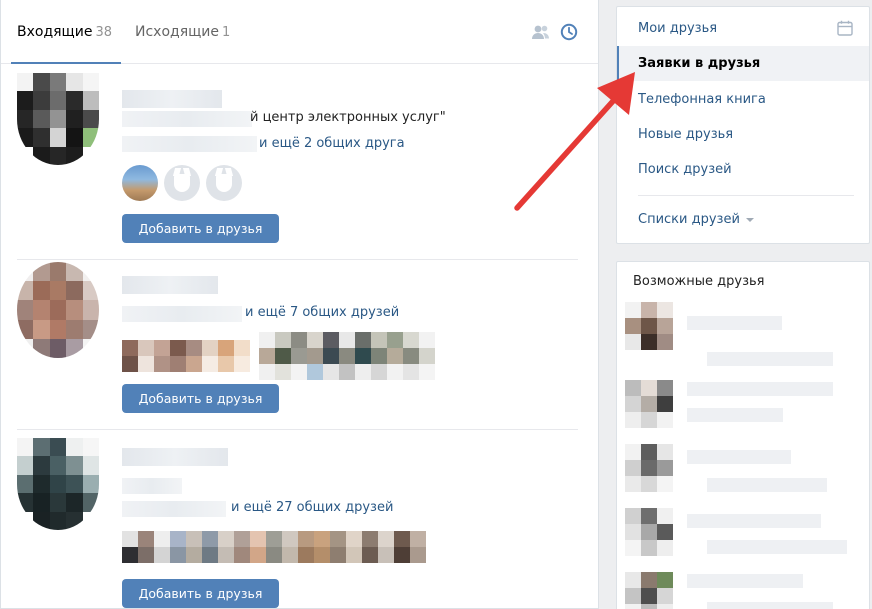  What do you see at coordinates (177, 32) in the screenshot?
I see `tab-outgoing-label: Исходящие` at bounding box center [177, 32].